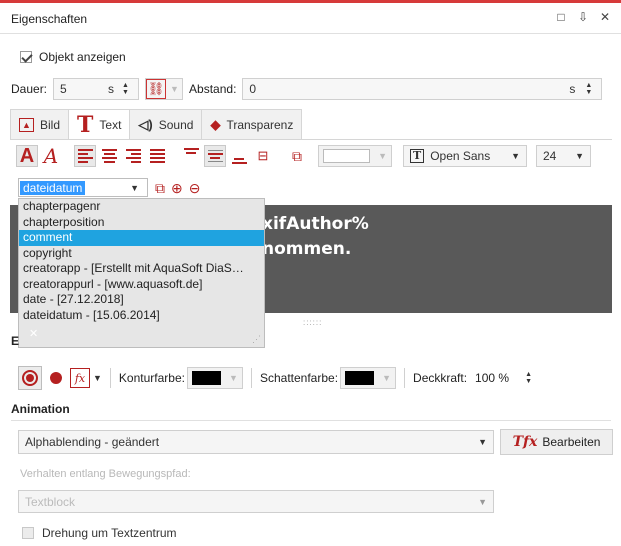 Image resolution: width=621 pixels, height=546 pixels. I want to click on list-item: chapterposition, so click(141, 223).